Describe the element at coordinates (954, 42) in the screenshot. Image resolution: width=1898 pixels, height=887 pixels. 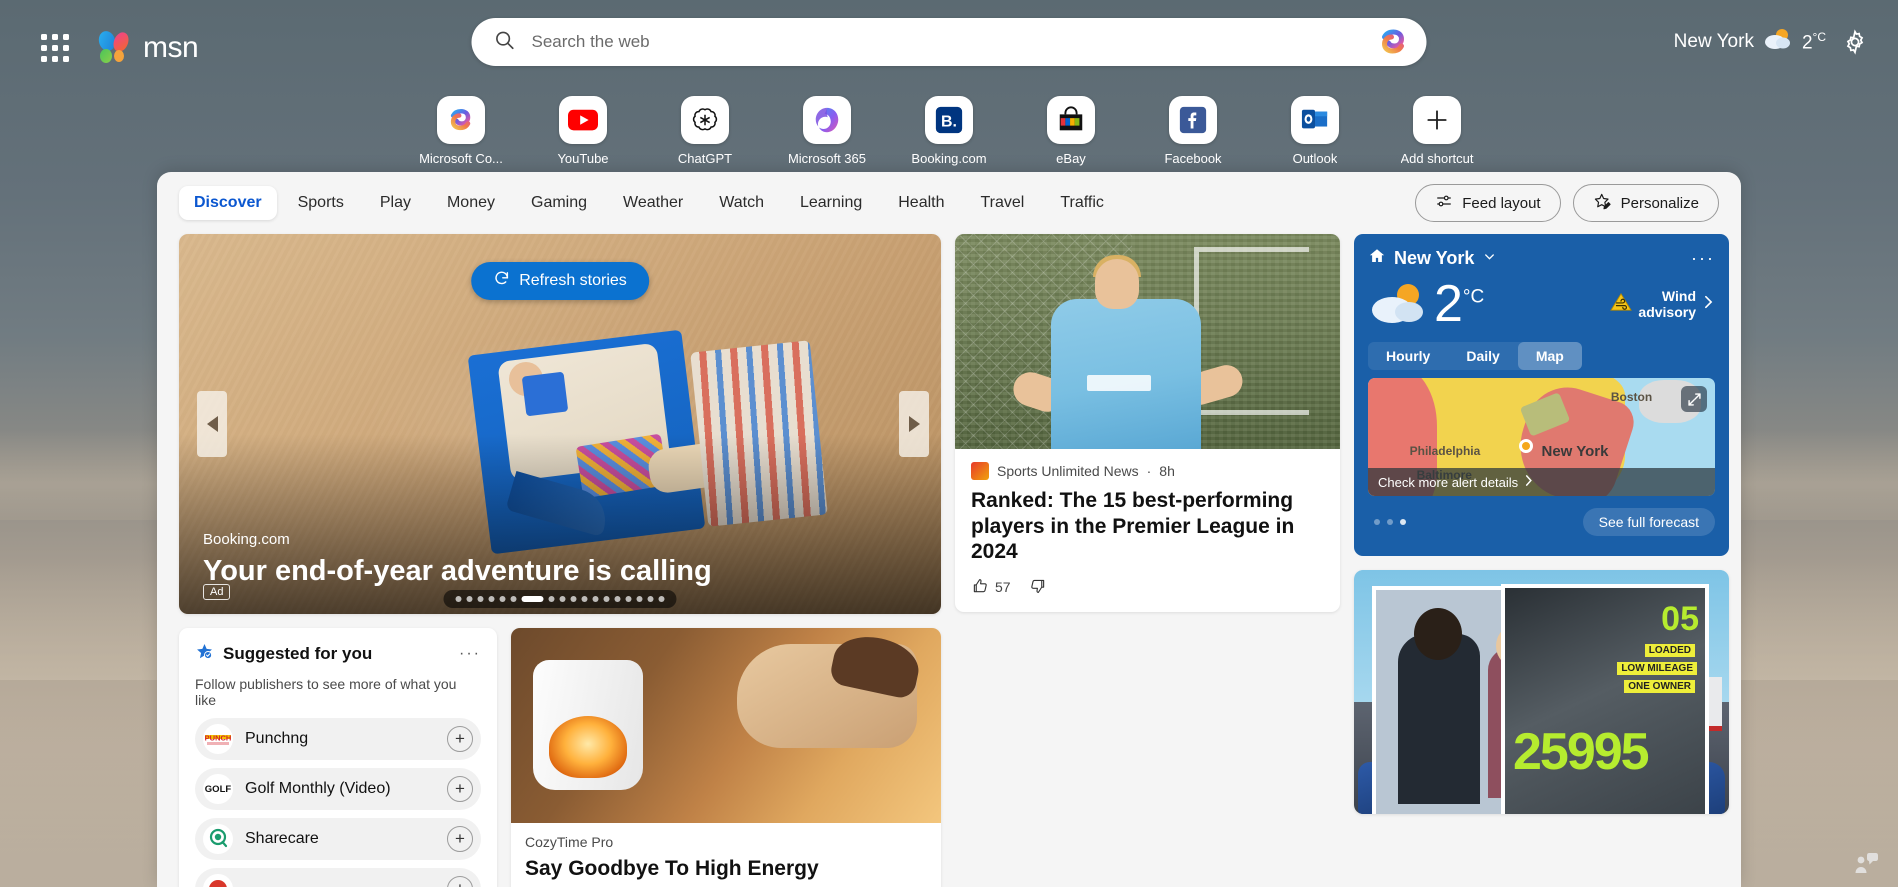
I see `search-input` at that location.